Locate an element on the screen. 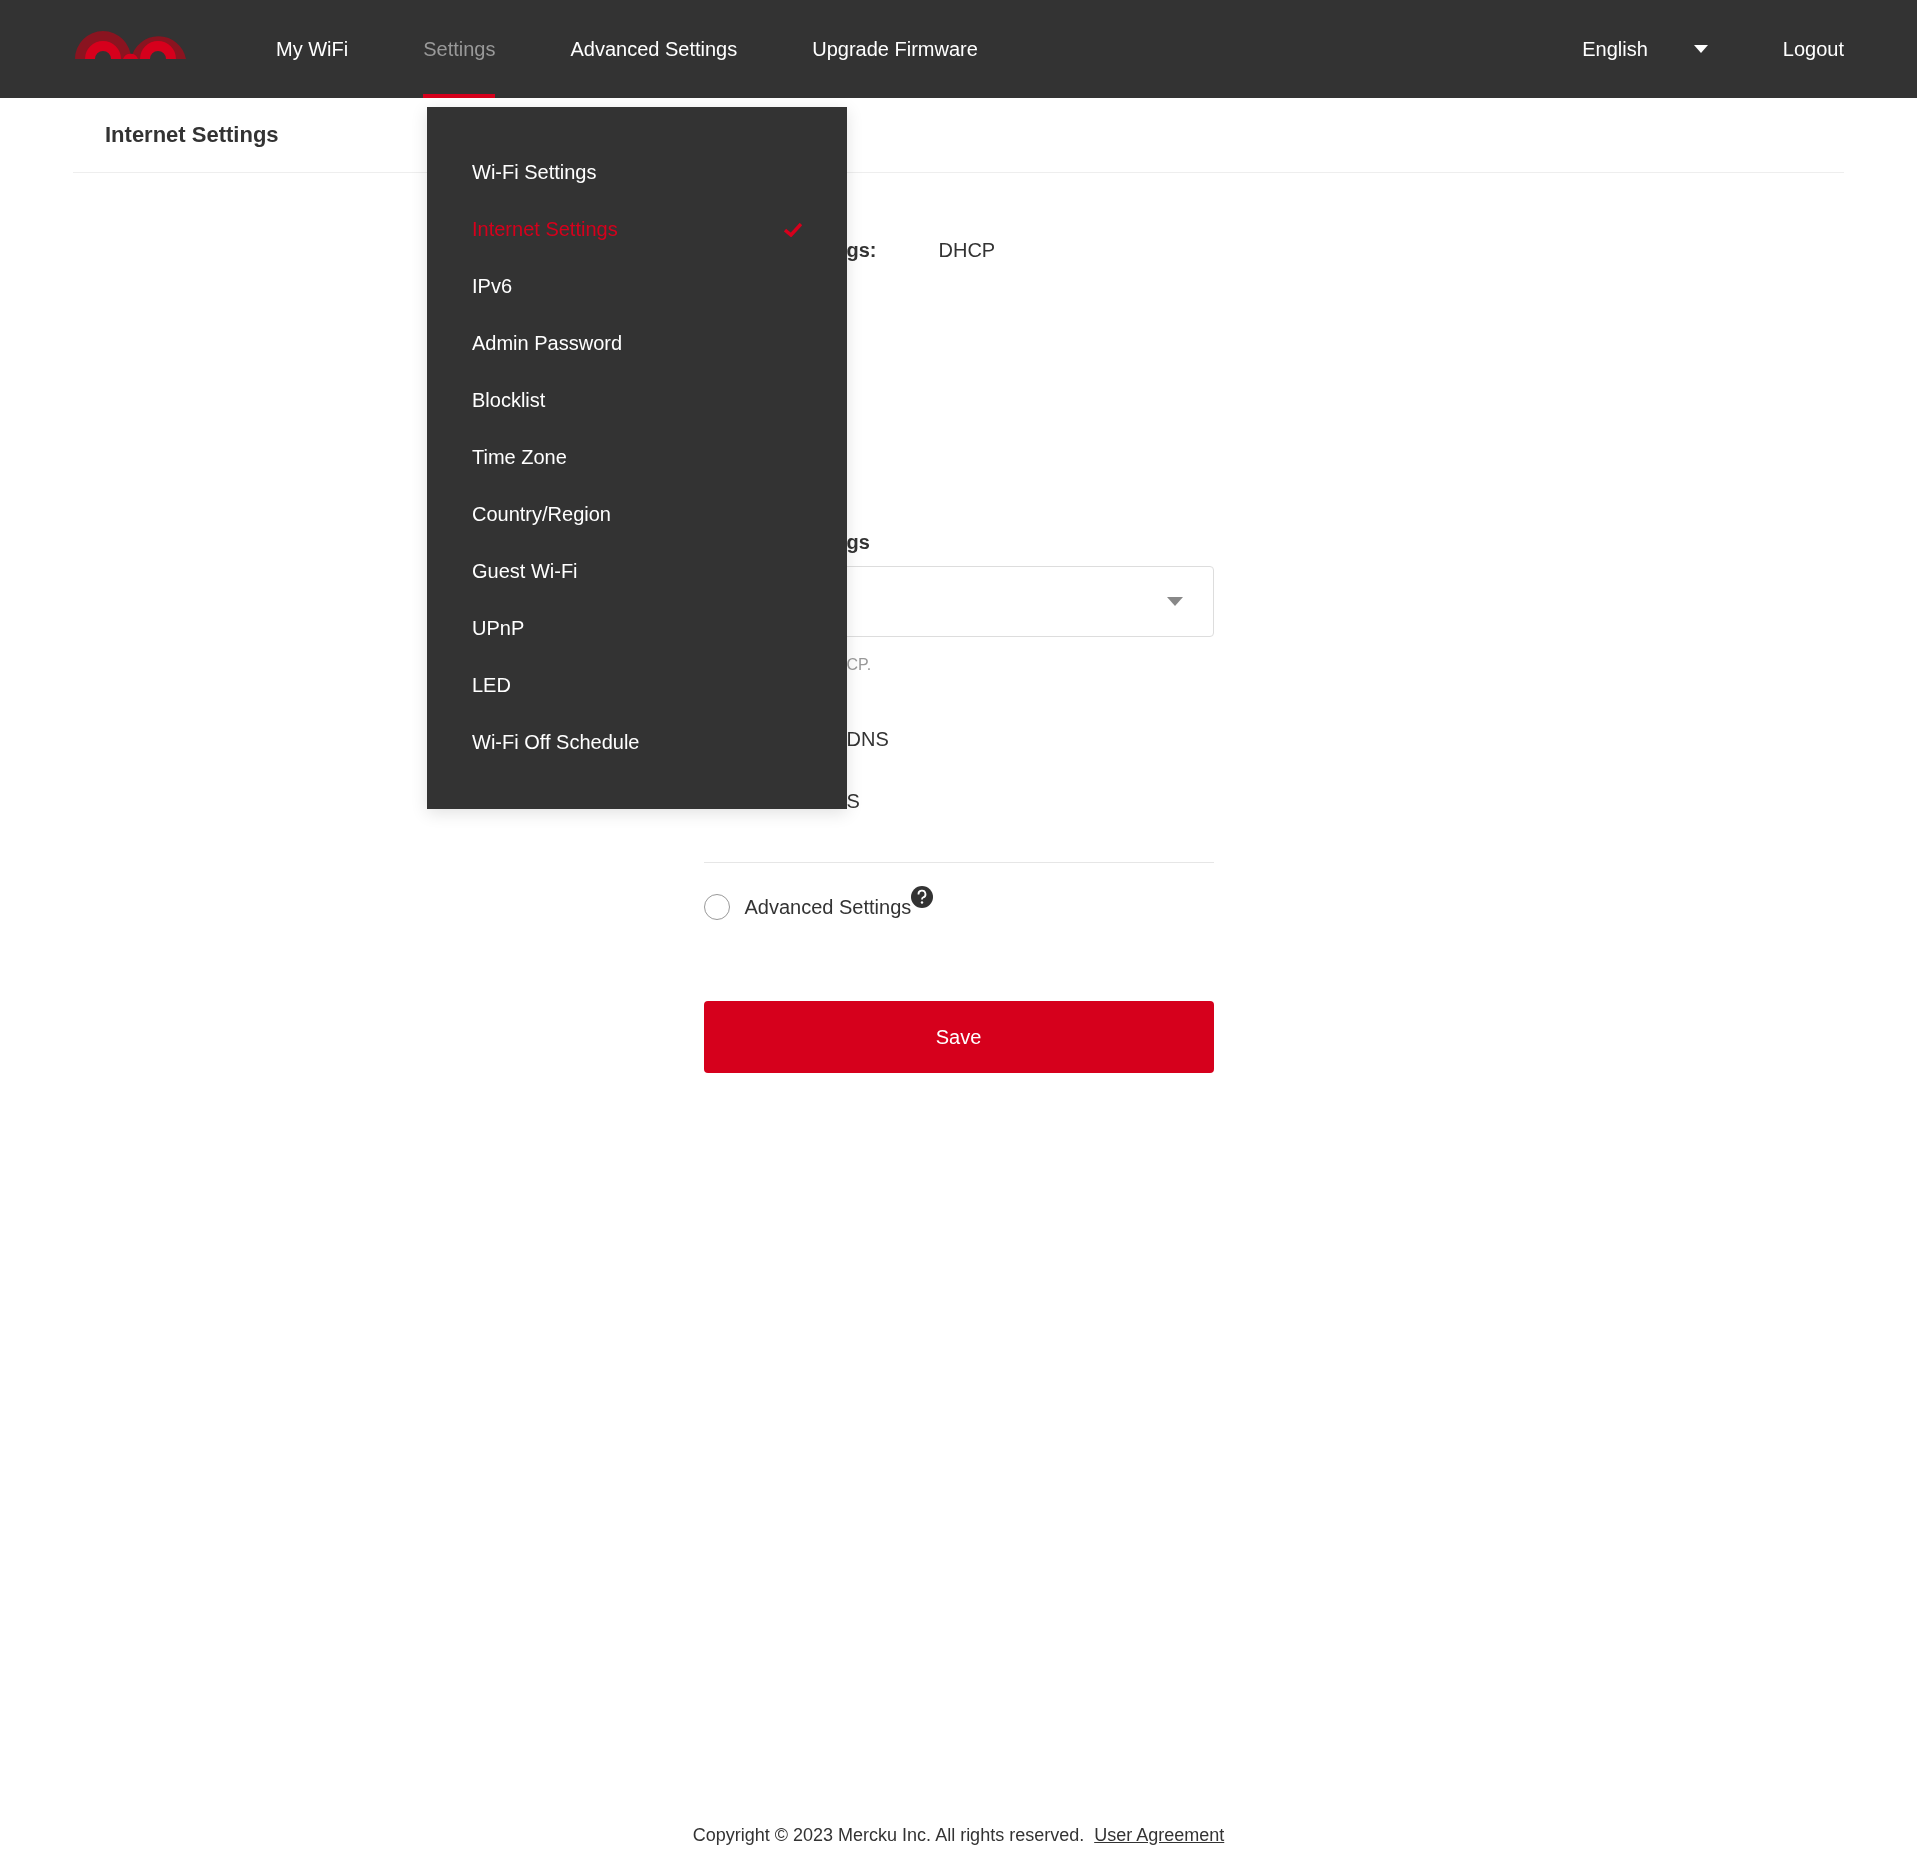 The image size is (1917, 1869). check-icon is located at coordinates (793, 229).